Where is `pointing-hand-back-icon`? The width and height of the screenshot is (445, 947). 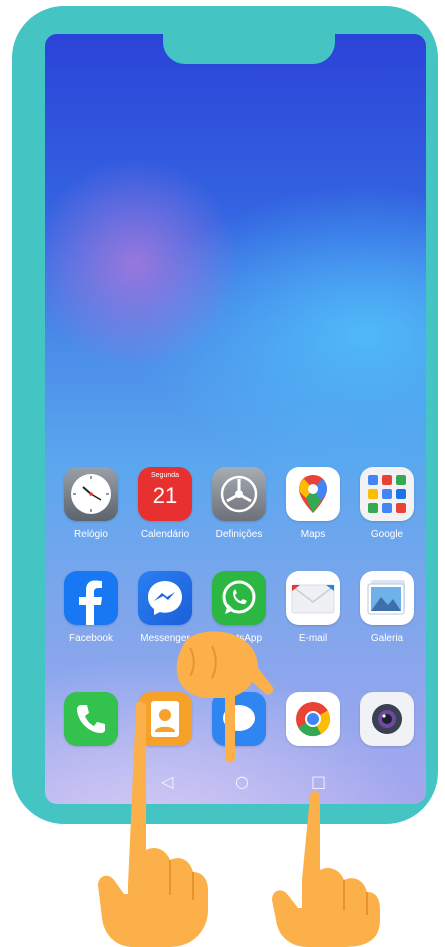 pointing-hand-back-icon is located at coordinates (153, 824).